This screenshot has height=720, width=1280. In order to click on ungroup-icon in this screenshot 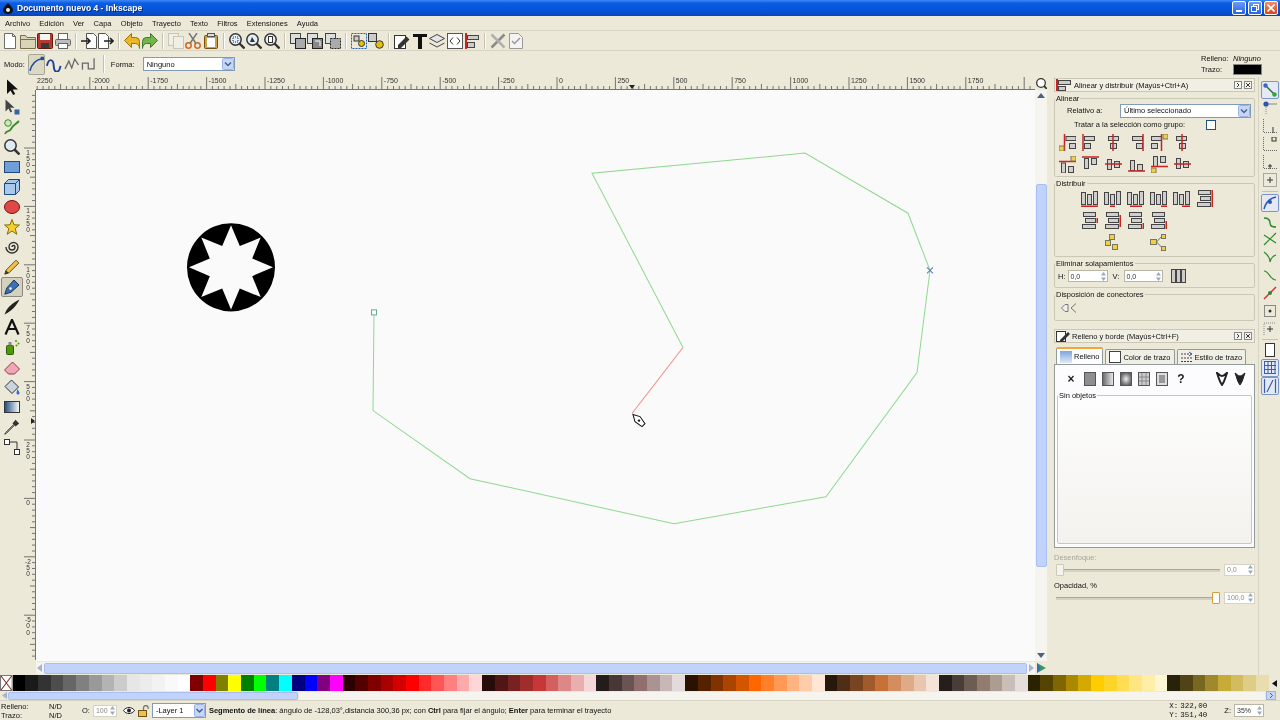, I will do `click(376, 40)`.